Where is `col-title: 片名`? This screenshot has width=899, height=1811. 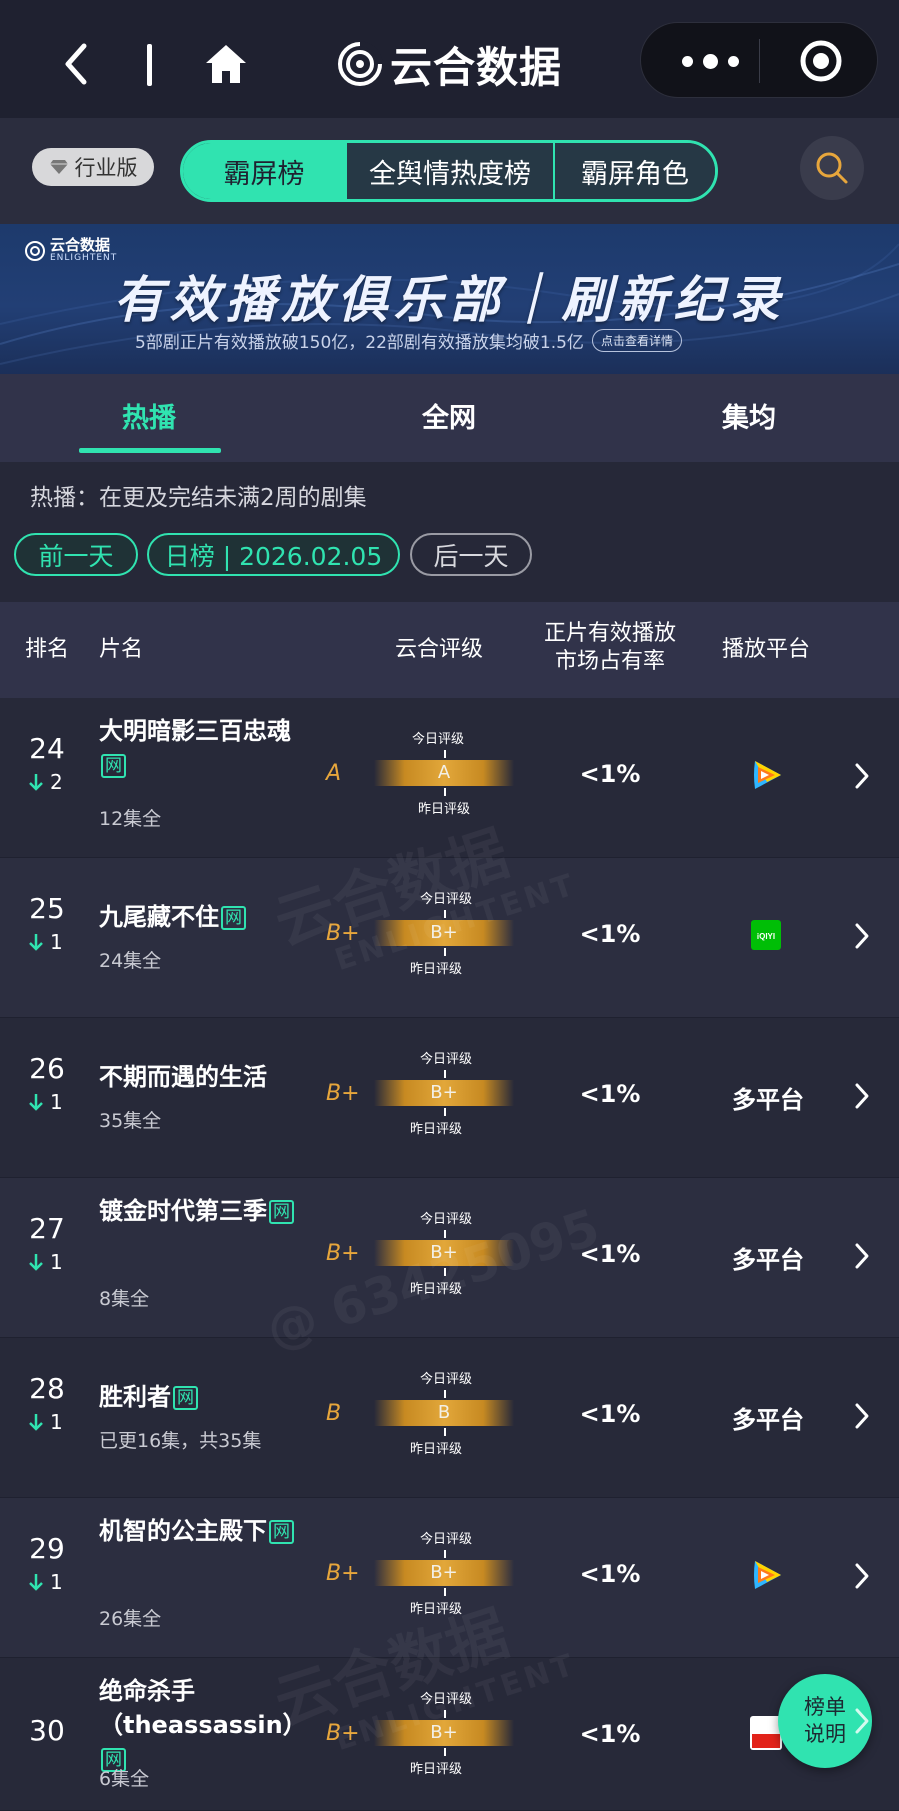
col-title: 片名 is located at coordinates (121, 649).